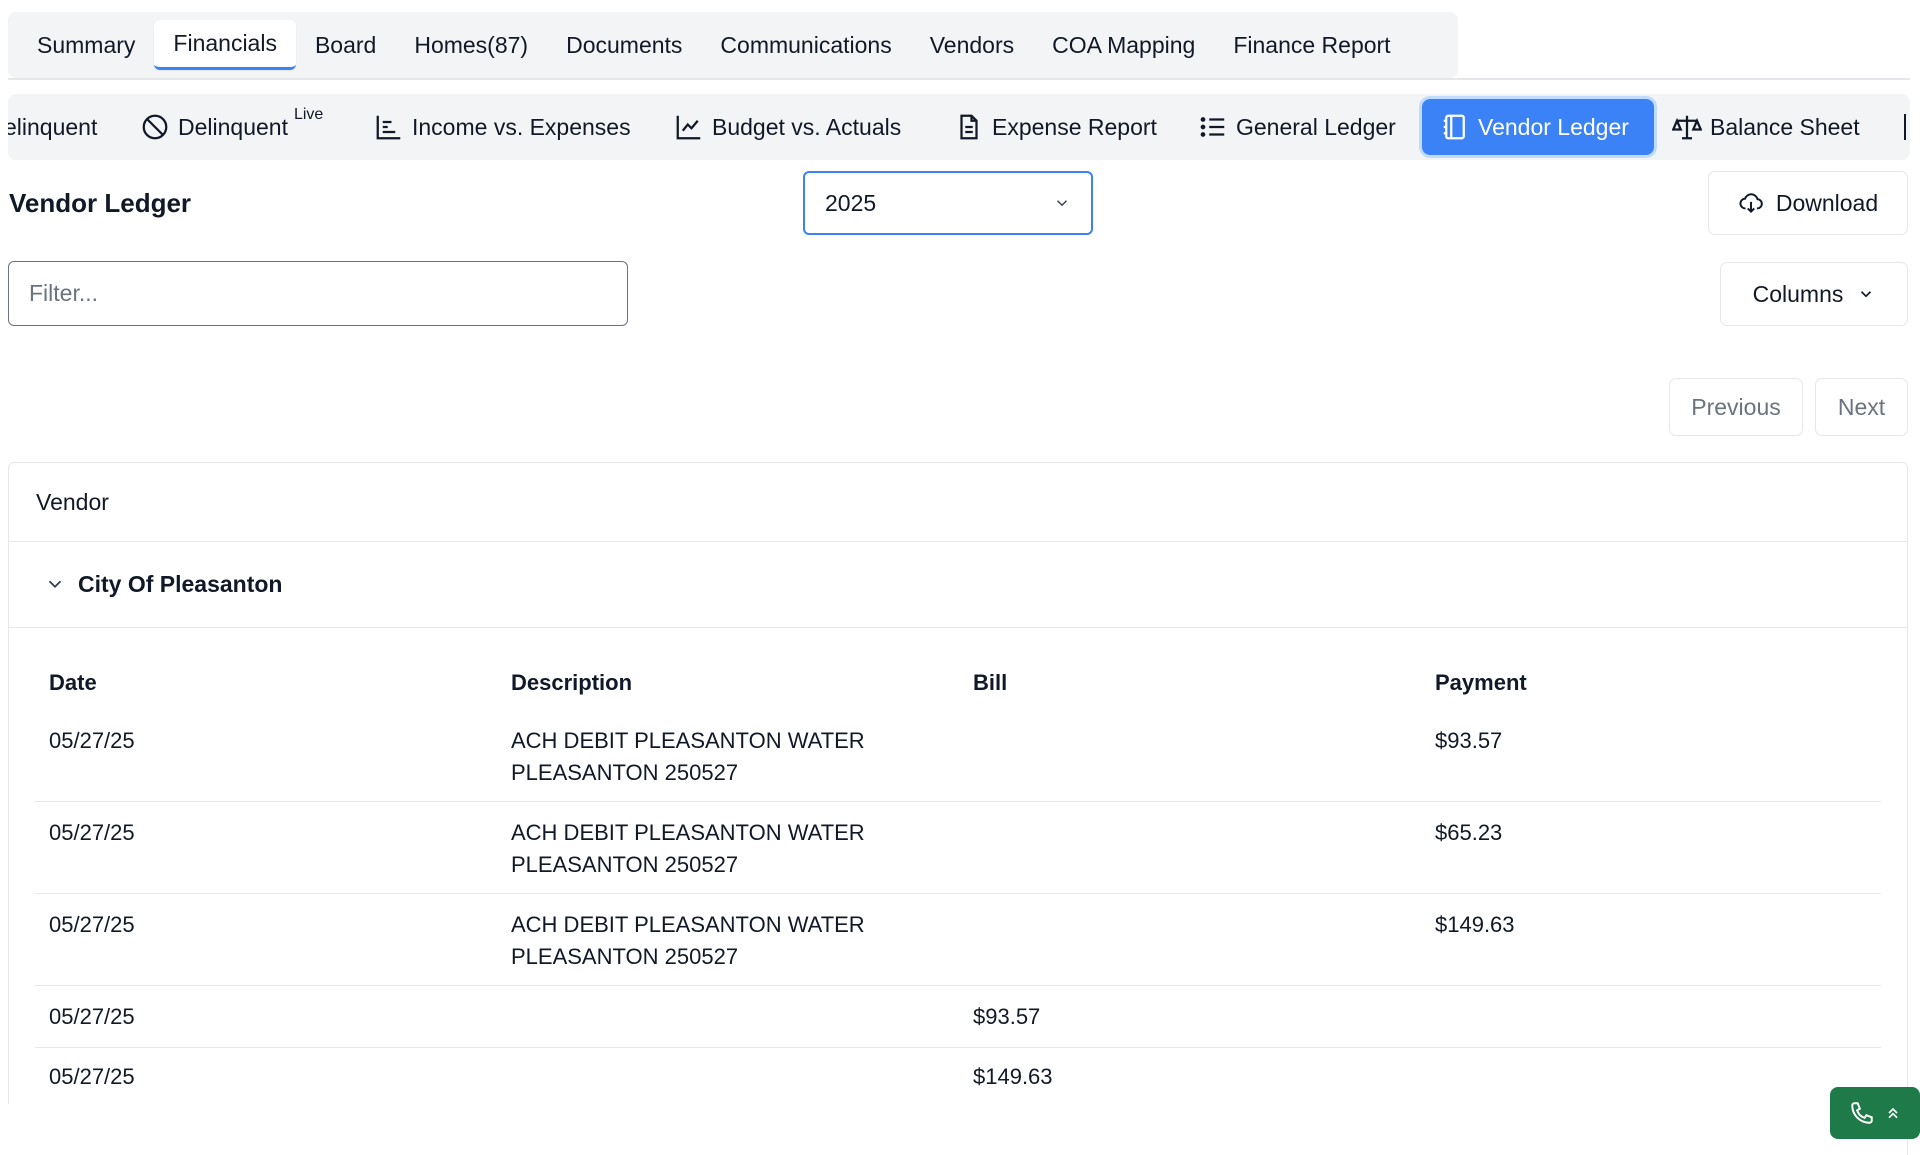 This screenshot has height=1155, width=1920. I want to click on vendor-group-row: City Of Pleasanton, so click(958, 584).